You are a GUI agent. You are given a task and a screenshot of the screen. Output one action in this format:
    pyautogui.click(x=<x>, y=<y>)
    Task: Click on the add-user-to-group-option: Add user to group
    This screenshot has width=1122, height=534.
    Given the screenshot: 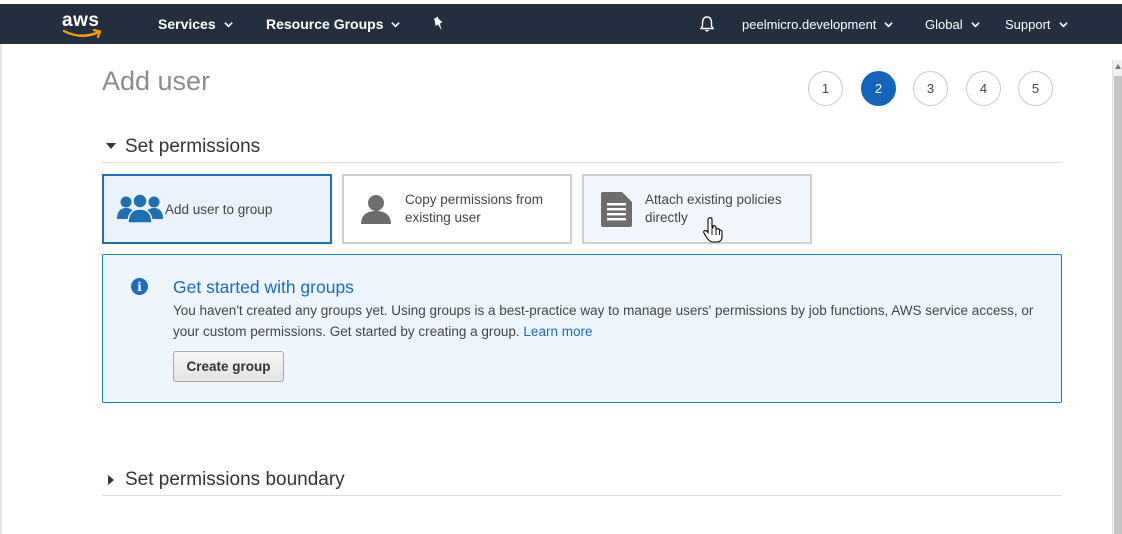 What is the action you would take?
    pyautogui.click(x=217, y=209)
    